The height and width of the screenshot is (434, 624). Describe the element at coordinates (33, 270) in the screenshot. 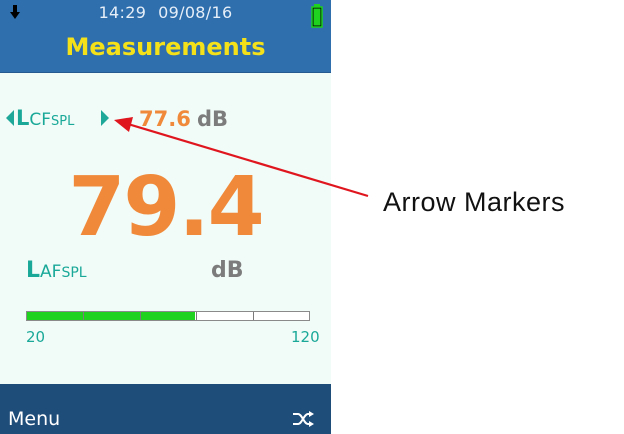

I see `primary-label-main: L` at that location.